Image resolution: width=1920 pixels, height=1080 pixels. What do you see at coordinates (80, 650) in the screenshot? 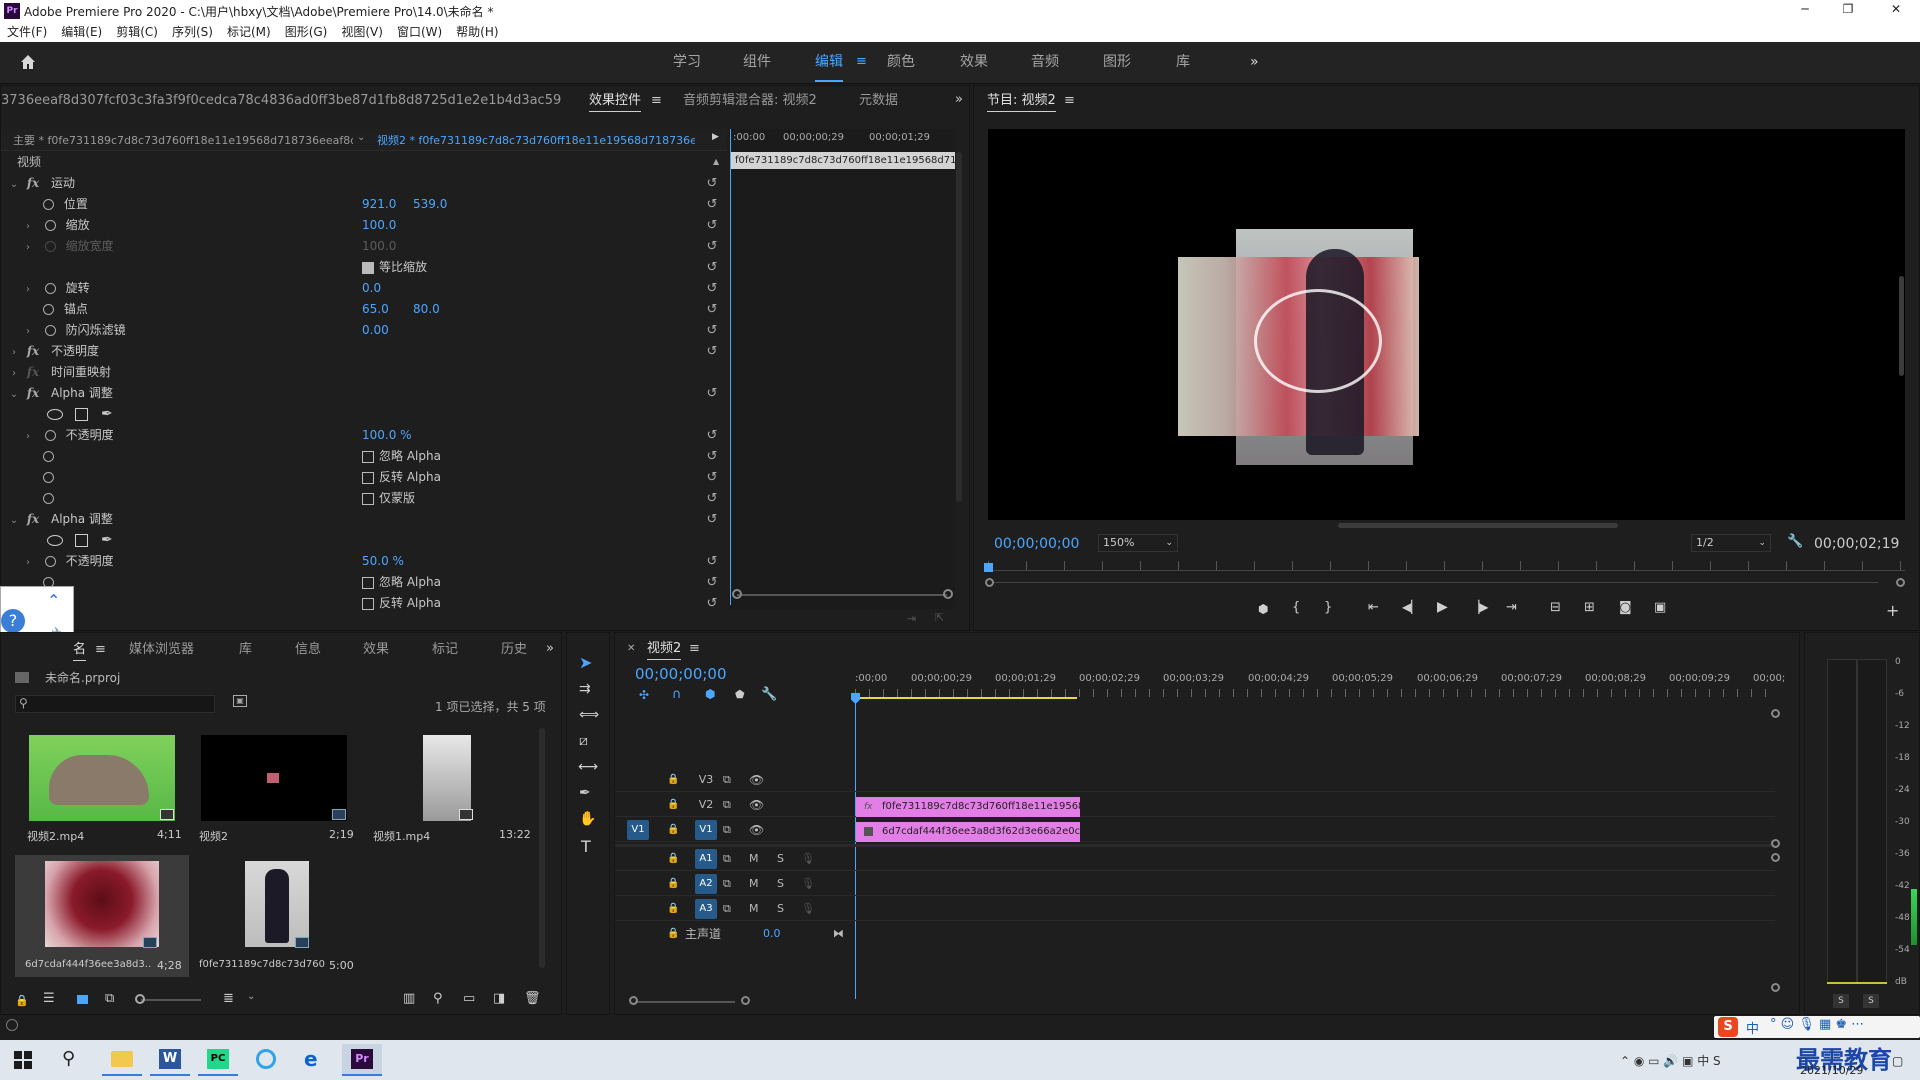
I see `tab-project: 名` at bounding box center [80, 650].